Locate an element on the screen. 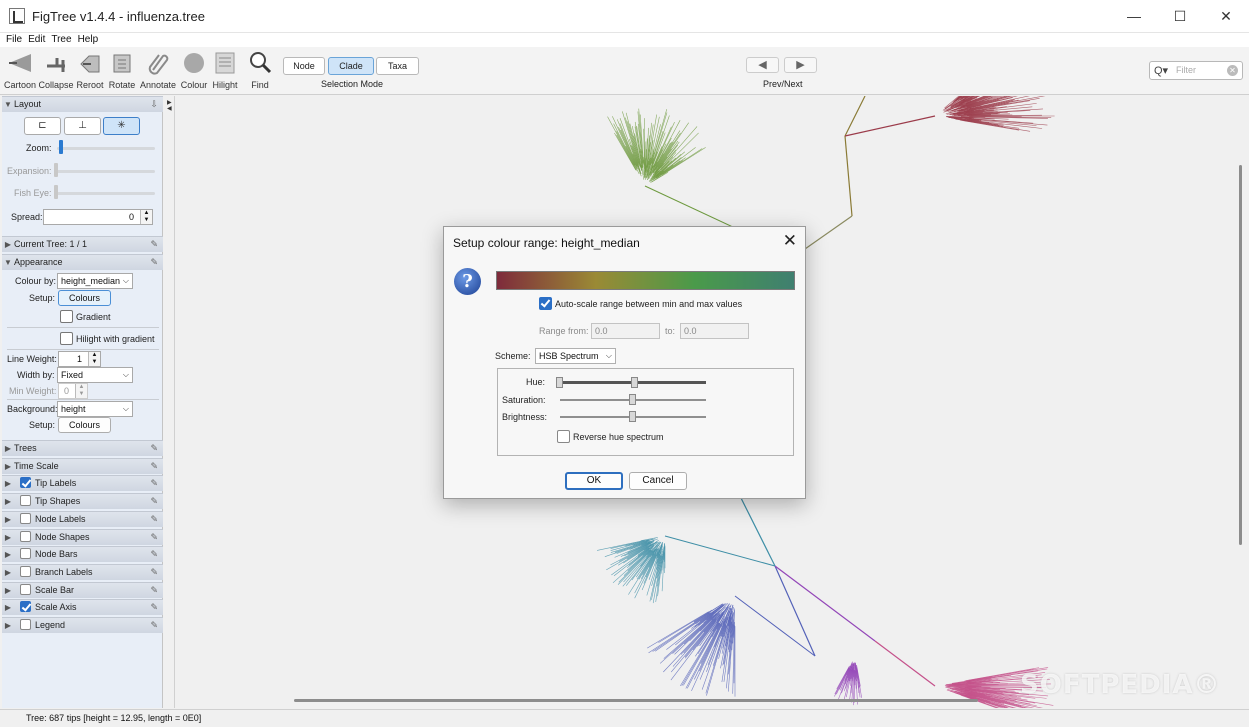 This screenshot has width=1249, height=727. expansion-slider-track is located at coordinates (104, 171).